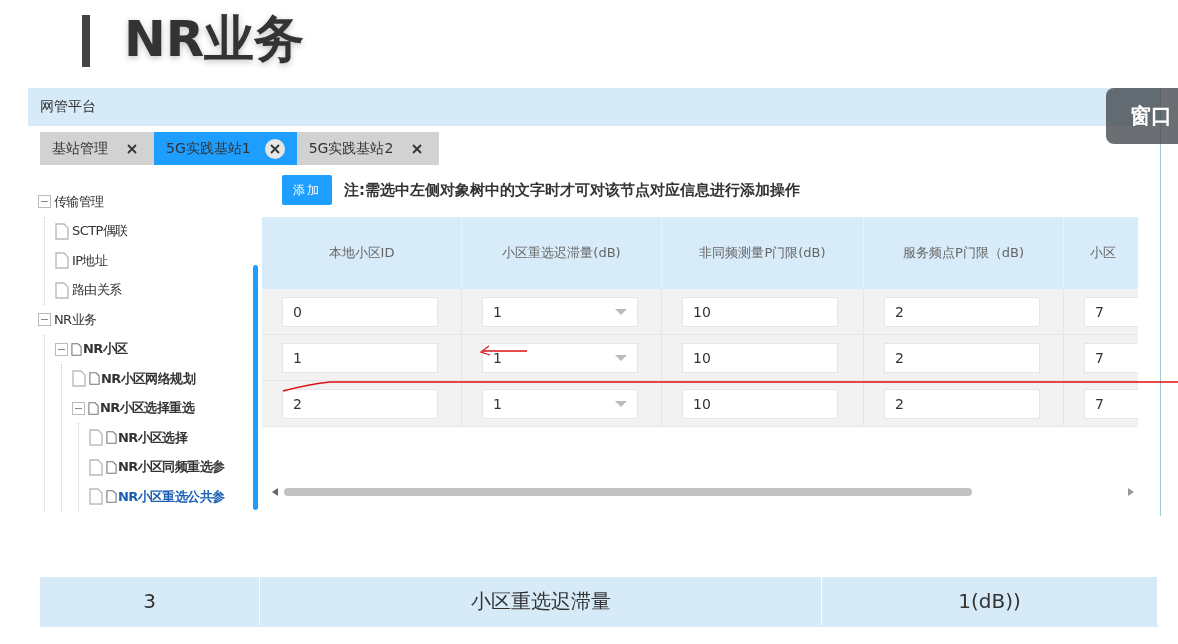 The width and height of the screenshot is (1178, 644). I want to click on table-cell: 小区重选迟滞量, so click(541, 601).